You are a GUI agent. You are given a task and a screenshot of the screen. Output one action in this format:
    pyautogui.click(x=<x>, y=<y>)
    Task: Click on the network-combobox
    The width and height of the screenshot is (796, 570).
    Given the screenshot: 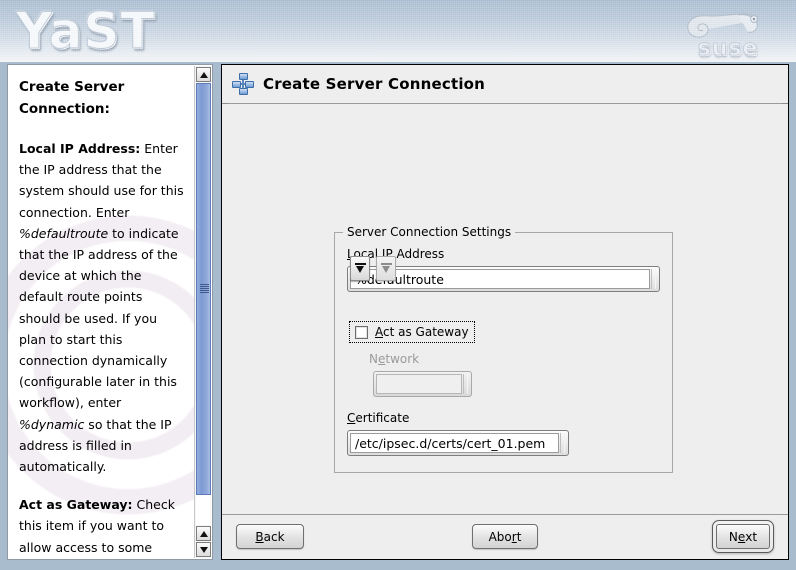 What is the action you would take?
    pyautogui.click(x=422, y=326)
    